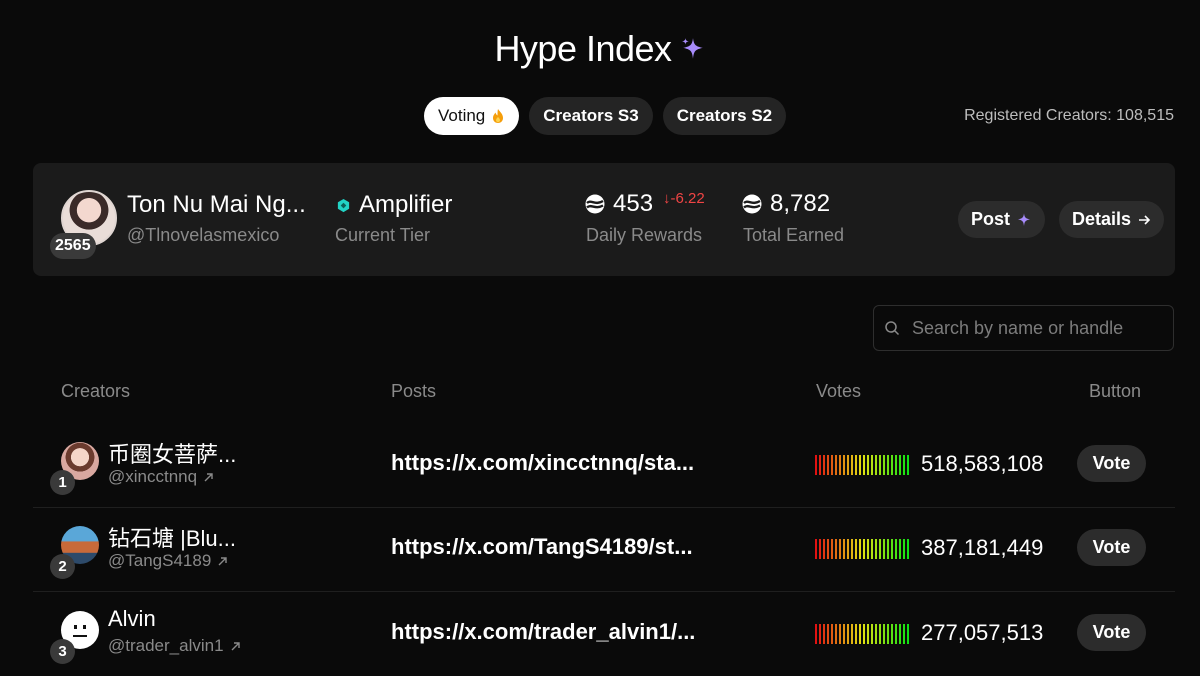 This screenshot has width=1200, height=676. I want to click on arrow-right-icon, so click(1145, 219).